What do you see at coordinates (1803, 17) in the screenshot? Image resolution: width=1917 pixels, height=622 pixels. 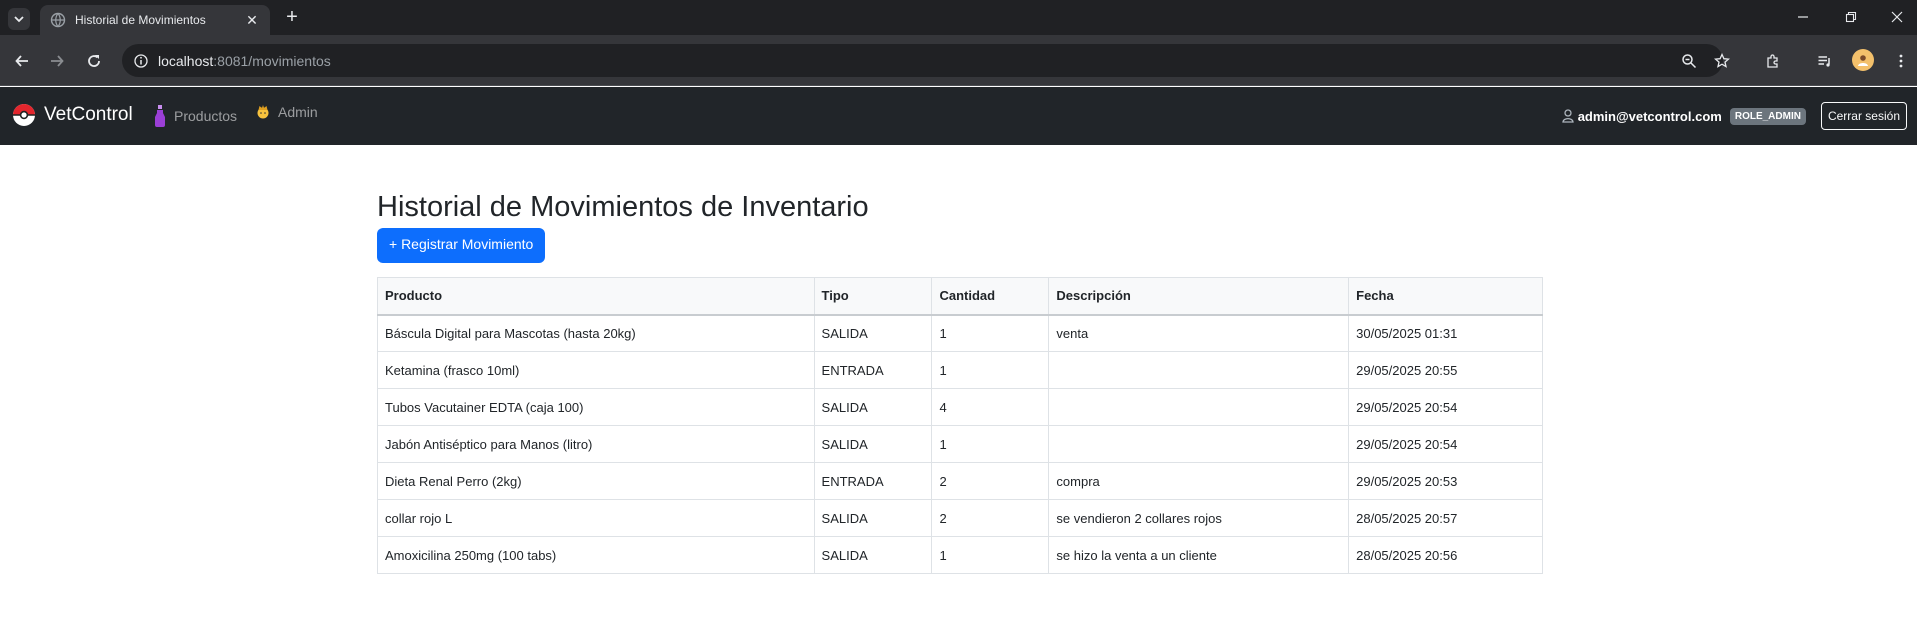 I see `minimize-icon` at bounding box center [1803, 17].